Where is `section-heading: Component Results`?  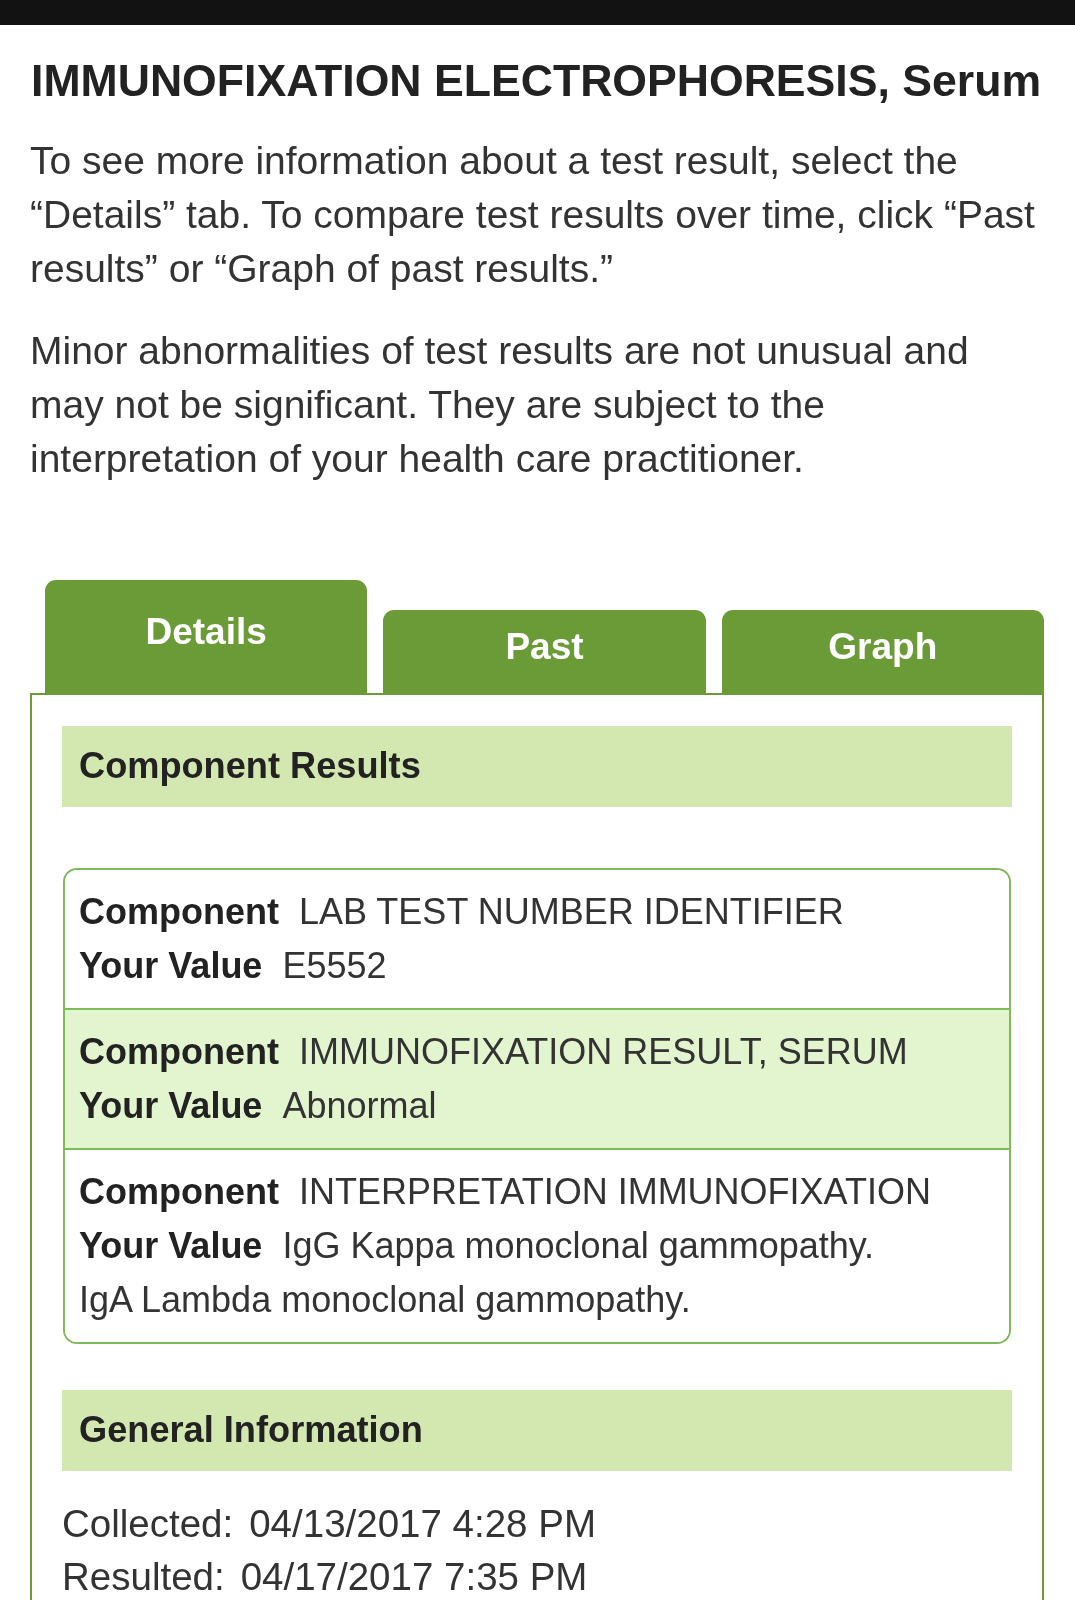 section-heading: Component Results is located at coordinates (537, 766).